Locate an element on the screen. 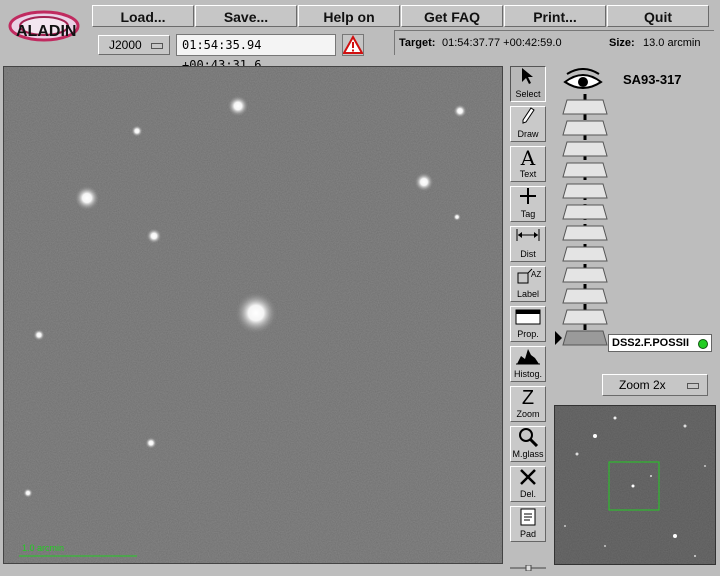 The height and width of the screenshot is (576, 720). histogram-tool-button: Histog. is located at coordinates (528, 364).